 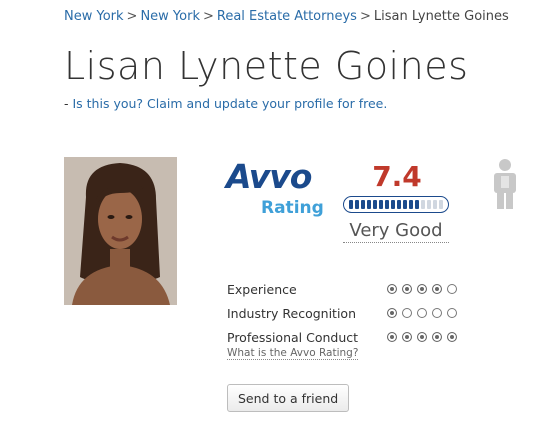 What do you see at coordinates (266, 66) in the screenshot?
I see `page-title: Lisan Lynette Goines` at bounding box center [266, 66].